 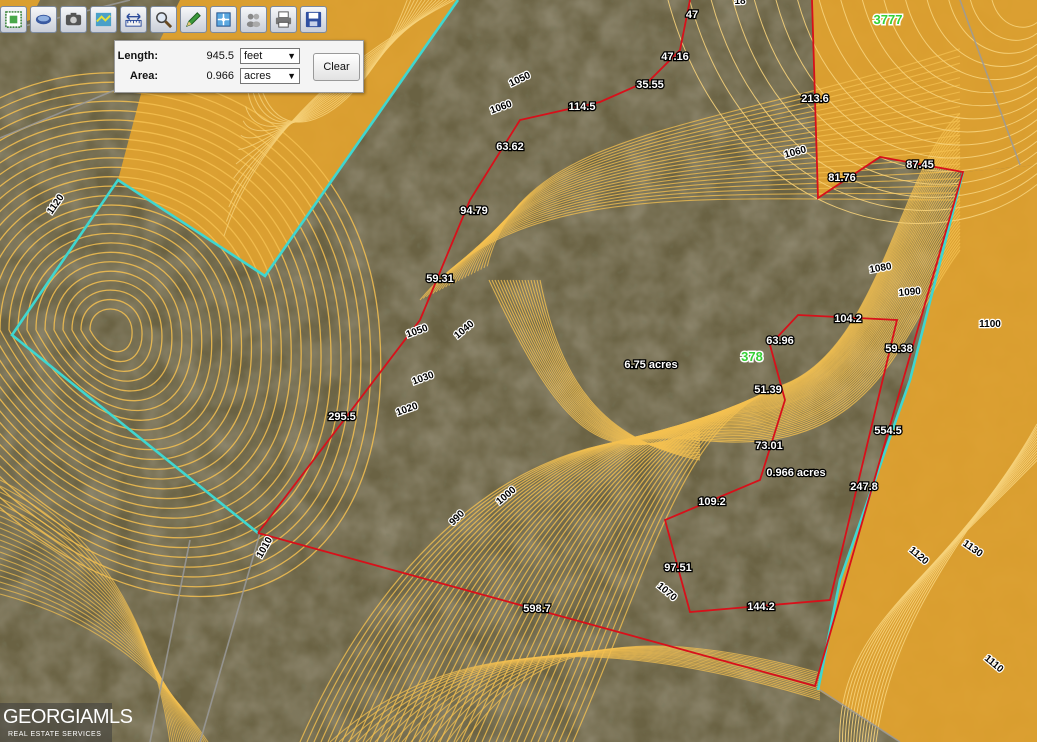 I want to click on select-tool-button, so click(x=13, y=19).